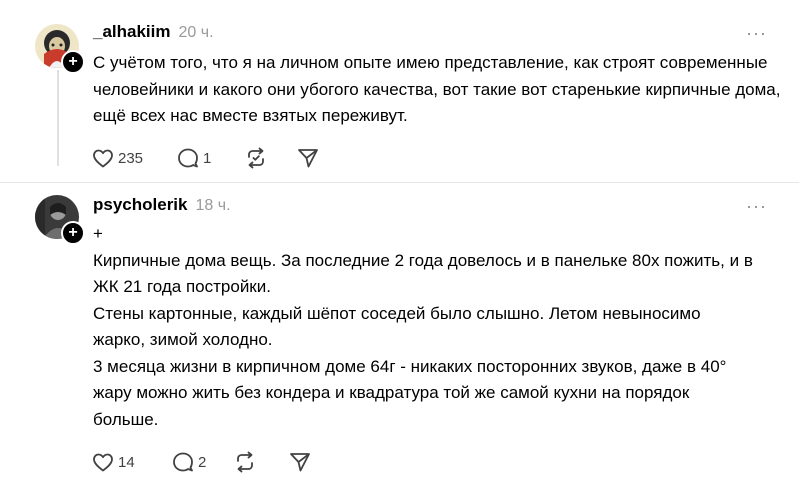 This screenshot has width=799, height=484. Describe the element at coordinates (213, 206) in the screenshot. I see `timestamp: 18 ч.` at that location.